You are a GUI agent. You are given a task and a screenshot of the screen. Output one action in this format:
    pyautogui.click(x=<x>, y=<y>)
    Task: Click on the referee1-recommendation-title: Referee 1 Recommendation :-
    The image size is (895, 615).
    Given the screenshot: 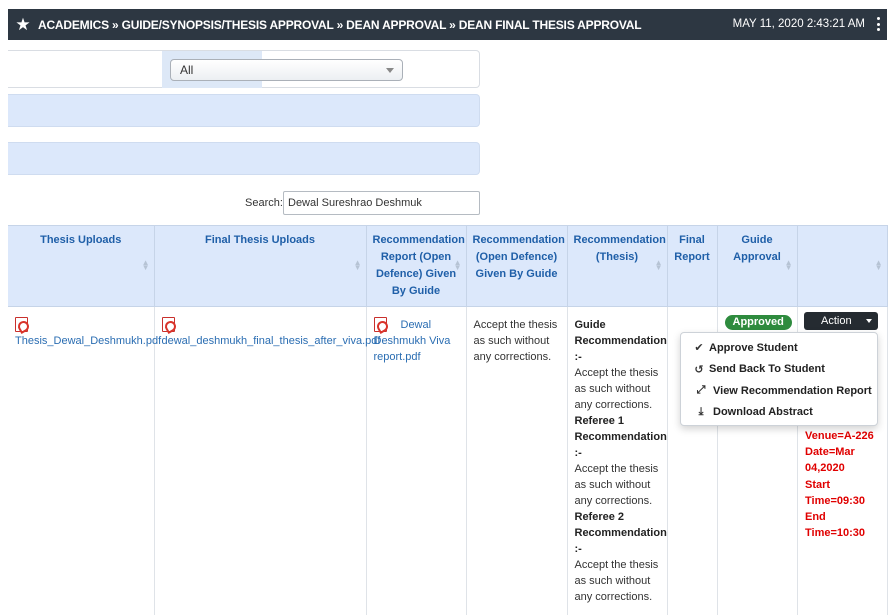 What is the action you would take?
    pyautogui.click(x=620, y=437)
    